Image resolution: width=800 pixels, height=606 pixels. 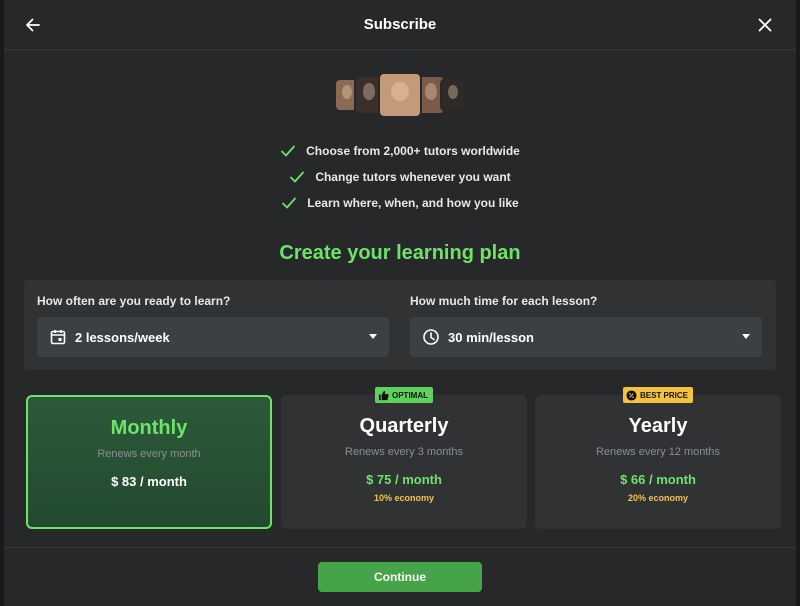 What do you see at coordinates (491, 337) in the screenshot?
I see `duration-value: 30 min/lesson` at bounding box center [491, 337].